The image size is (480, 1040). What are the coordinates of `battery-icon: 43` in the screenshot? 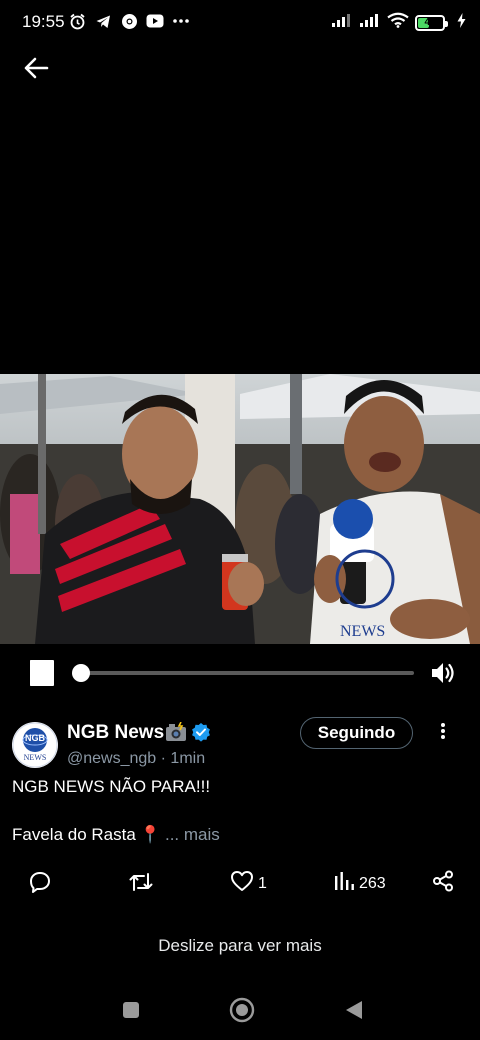 It's located at (431, 22).